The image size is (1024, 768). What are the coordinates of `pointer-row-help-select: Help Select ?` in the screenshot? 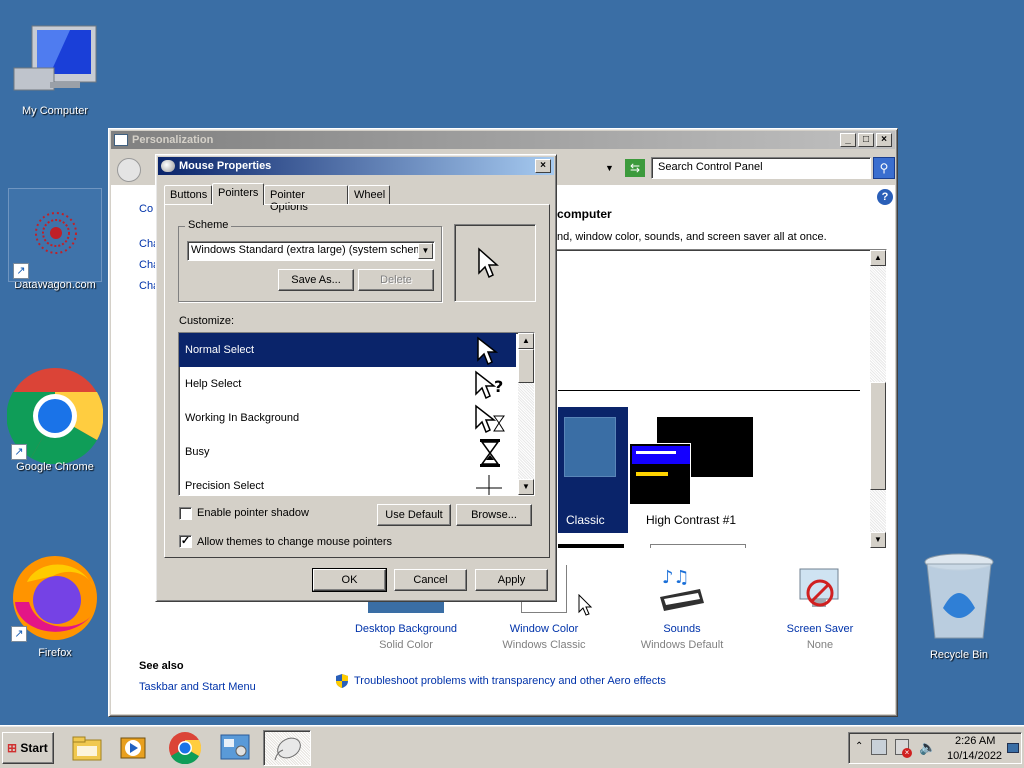 It's located at (347, 384).